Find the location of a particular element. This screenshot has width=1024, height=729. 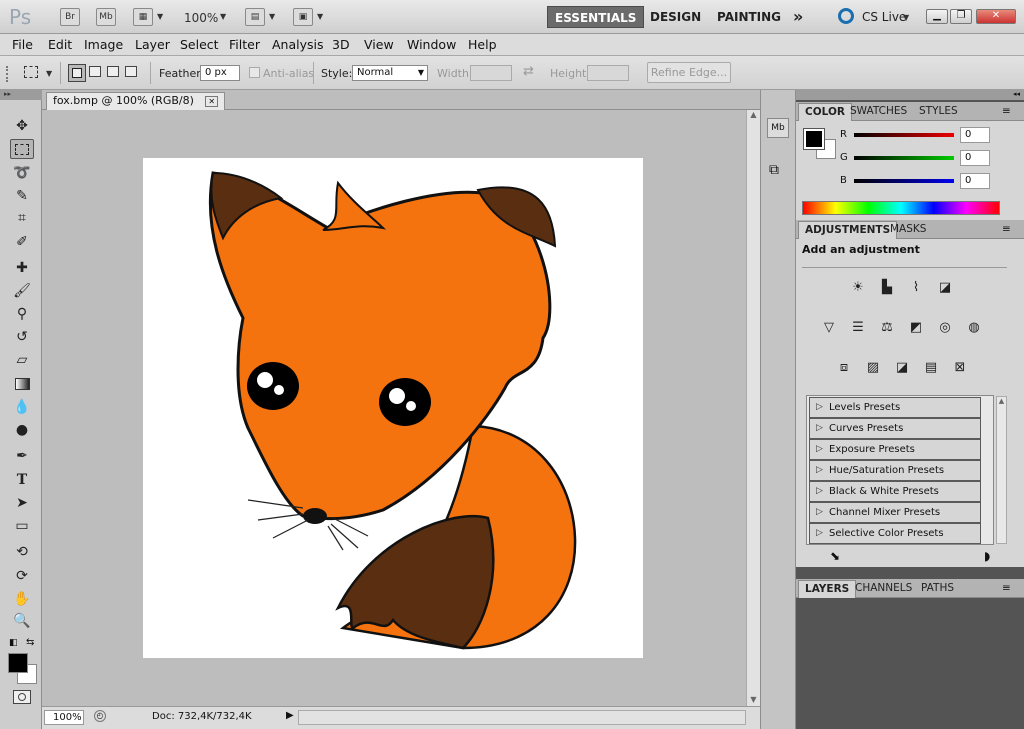

crop-tool-icon: ⌗ is located at coordinates (22, 218).